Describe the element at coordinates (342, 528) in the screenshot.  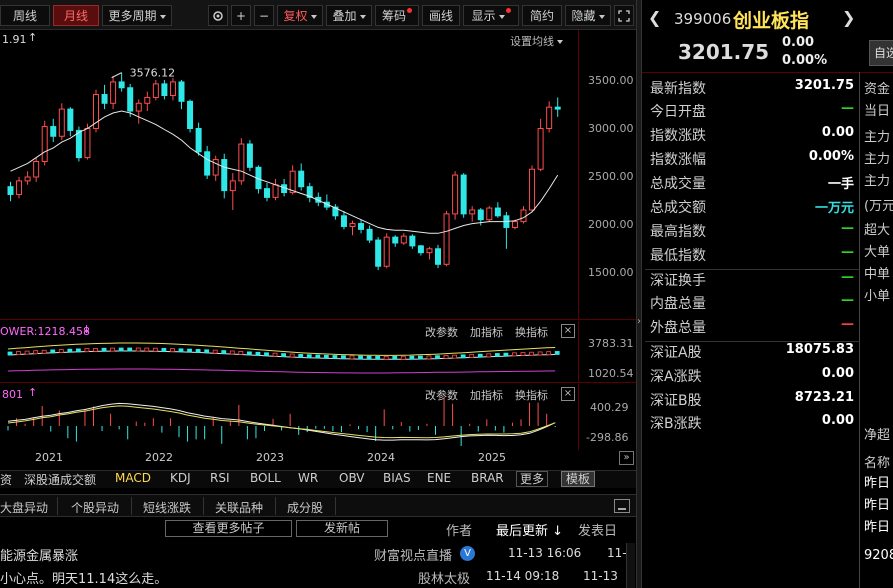
I see `new-post-button: 发新帖` at that location.